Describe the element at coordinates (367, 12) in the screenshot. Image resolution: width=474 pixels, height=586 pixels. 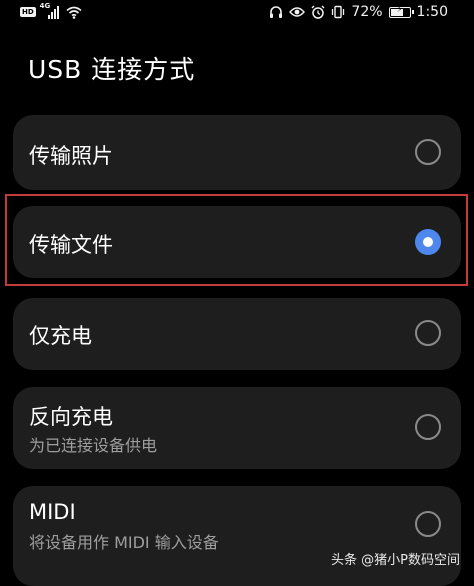
I see `battery-percent: 72%` at that location.